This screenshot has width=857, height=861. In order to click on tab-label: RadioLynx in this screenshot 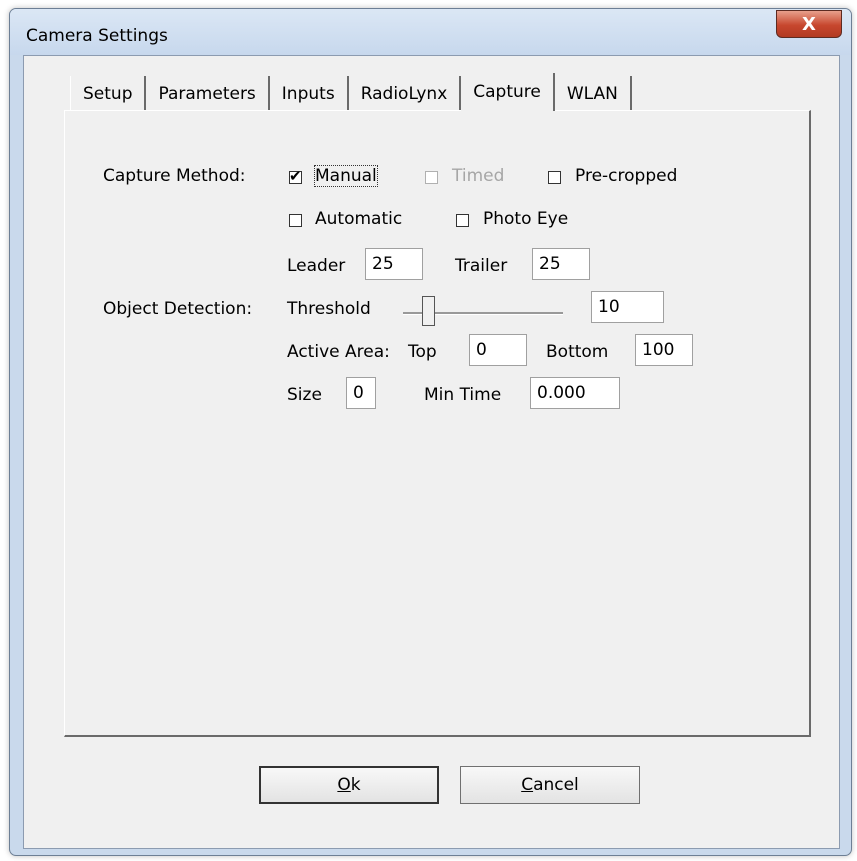, I will do `click(404, 93)`.